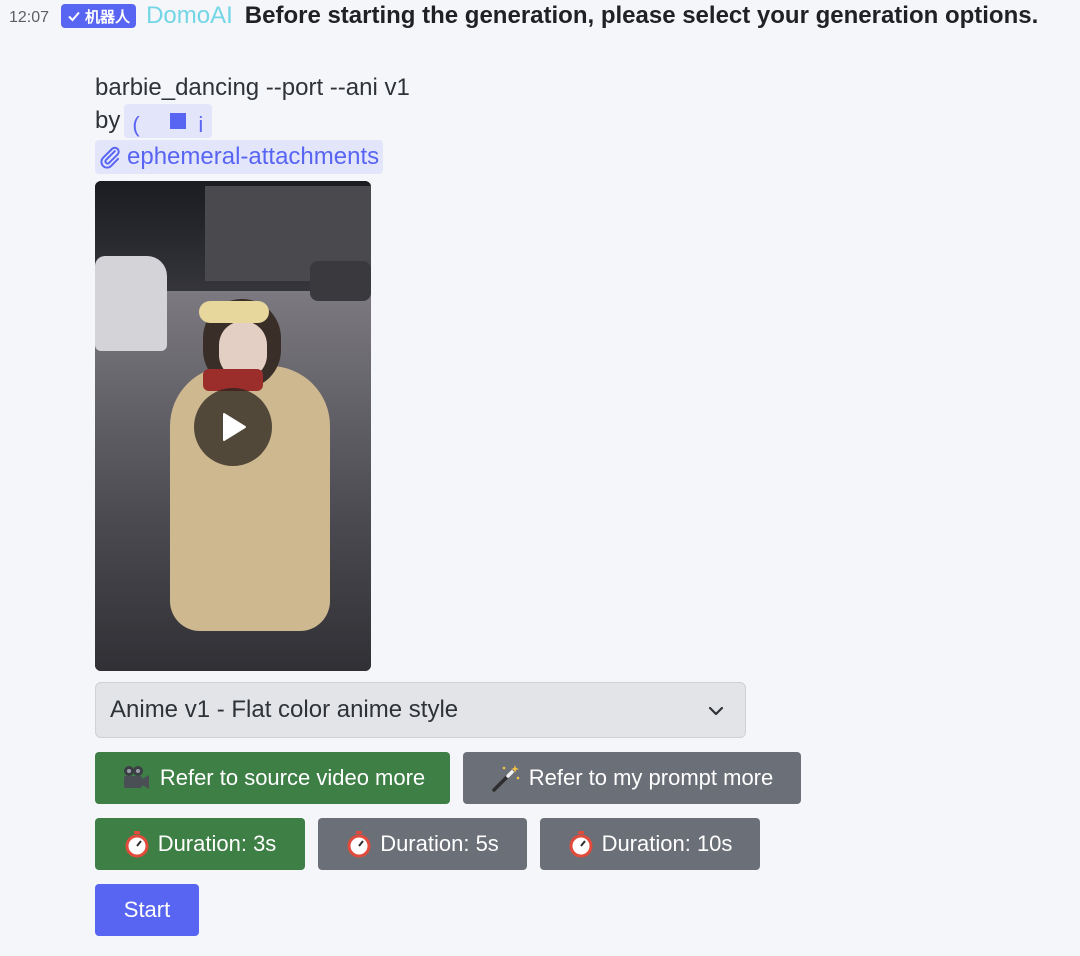 This screenshot has height=956, width=1080. I want to click on movie-camera-icon, so click(136, 777).